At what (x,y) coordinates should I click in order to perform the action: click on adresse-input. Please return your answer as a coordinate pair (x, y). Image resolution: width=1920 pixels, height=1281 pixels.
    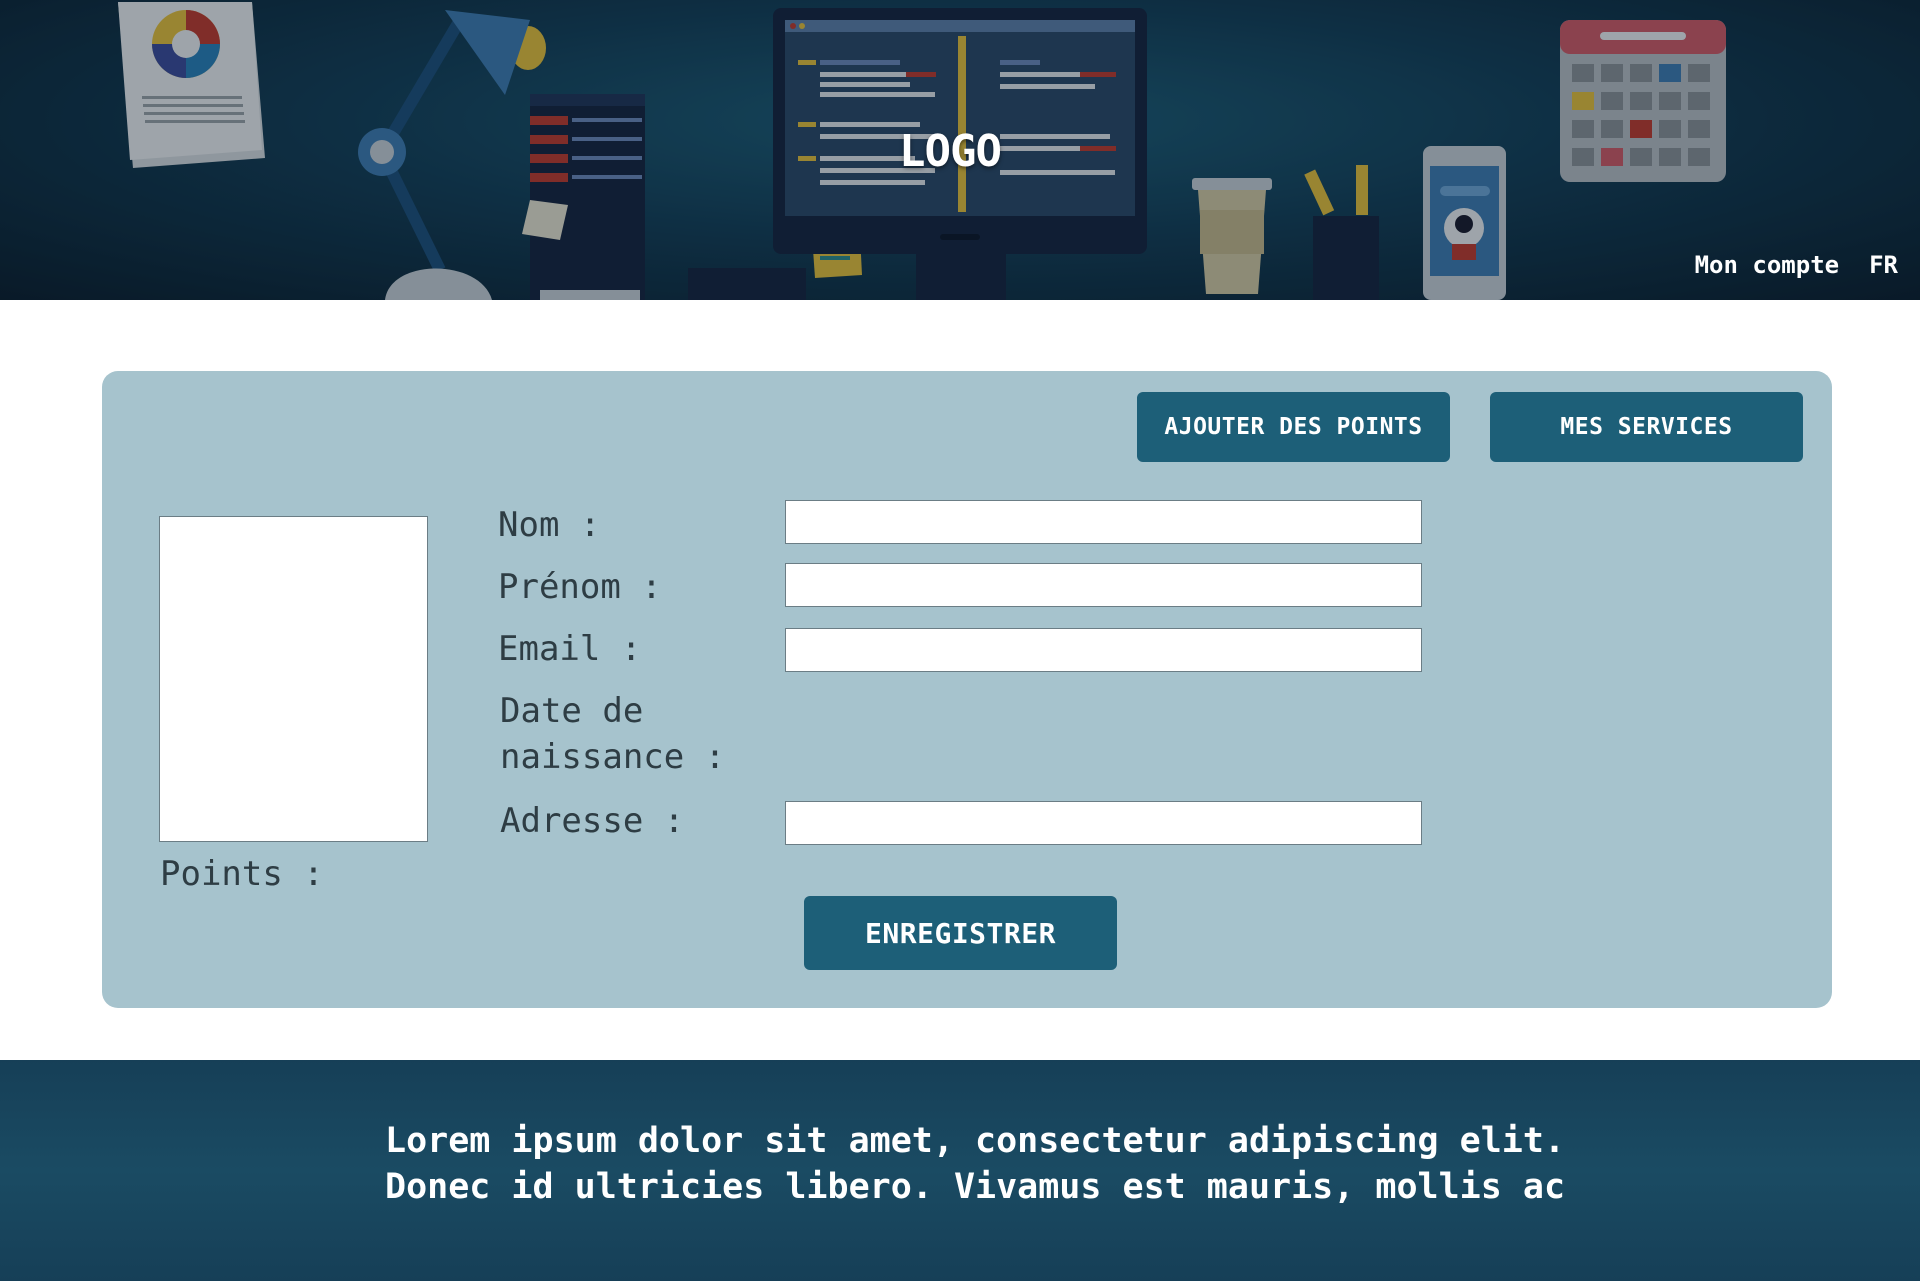
    Looking at the image, I should click on (1103, 823).